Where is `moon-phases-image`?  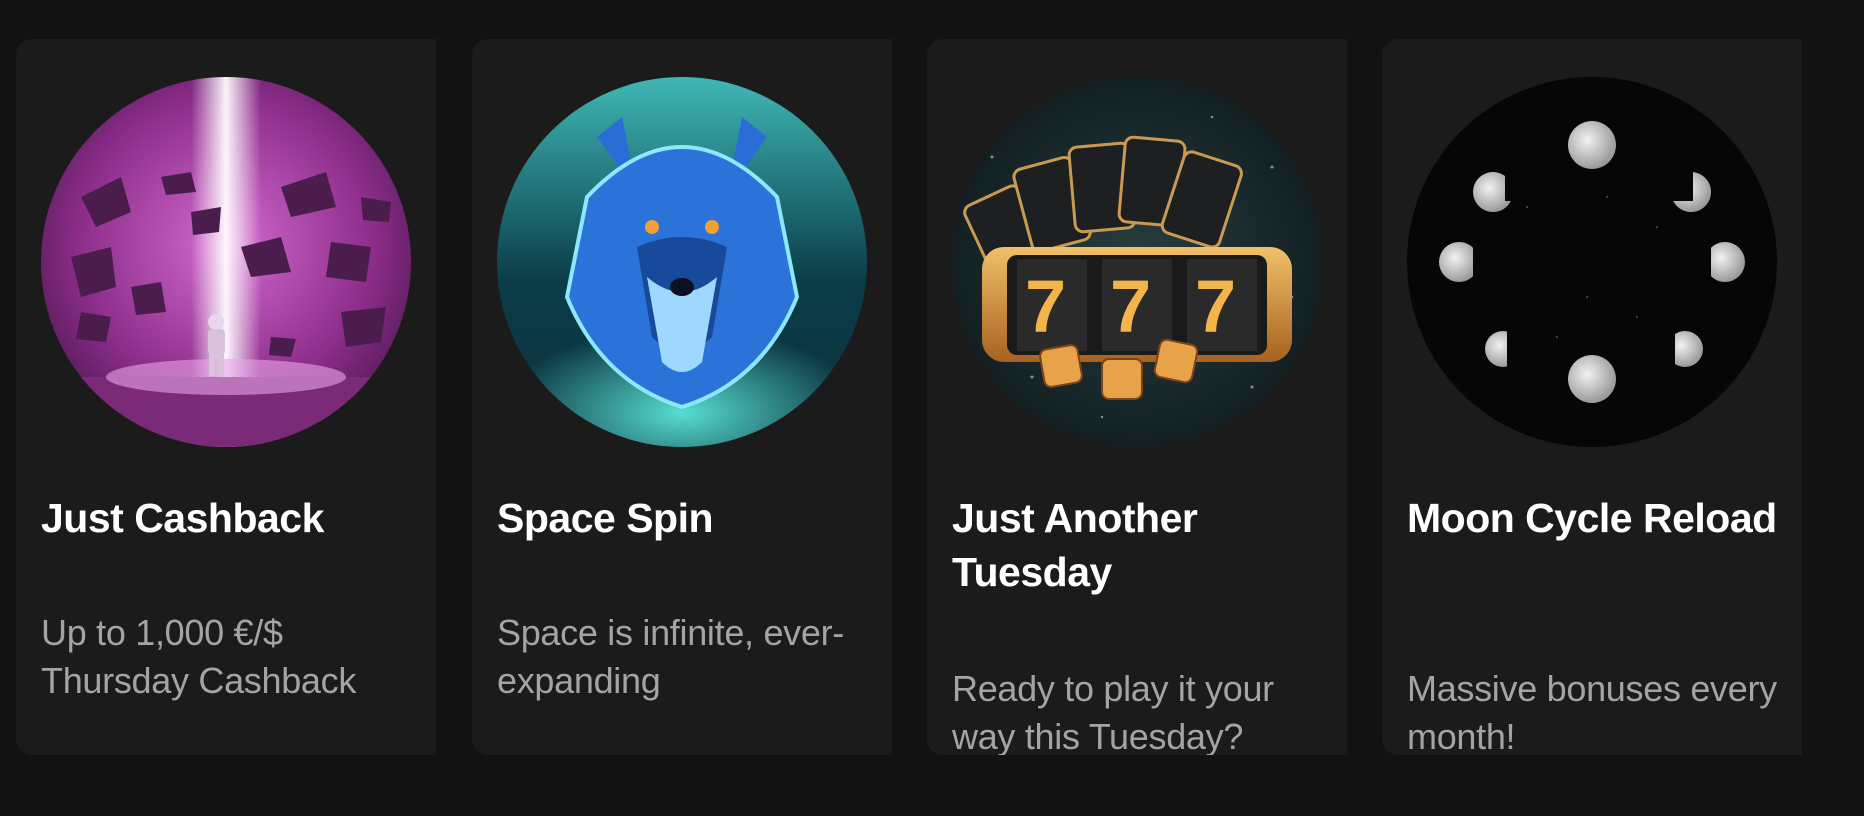 moon-phases-image is located at coordinates (1592, 262).